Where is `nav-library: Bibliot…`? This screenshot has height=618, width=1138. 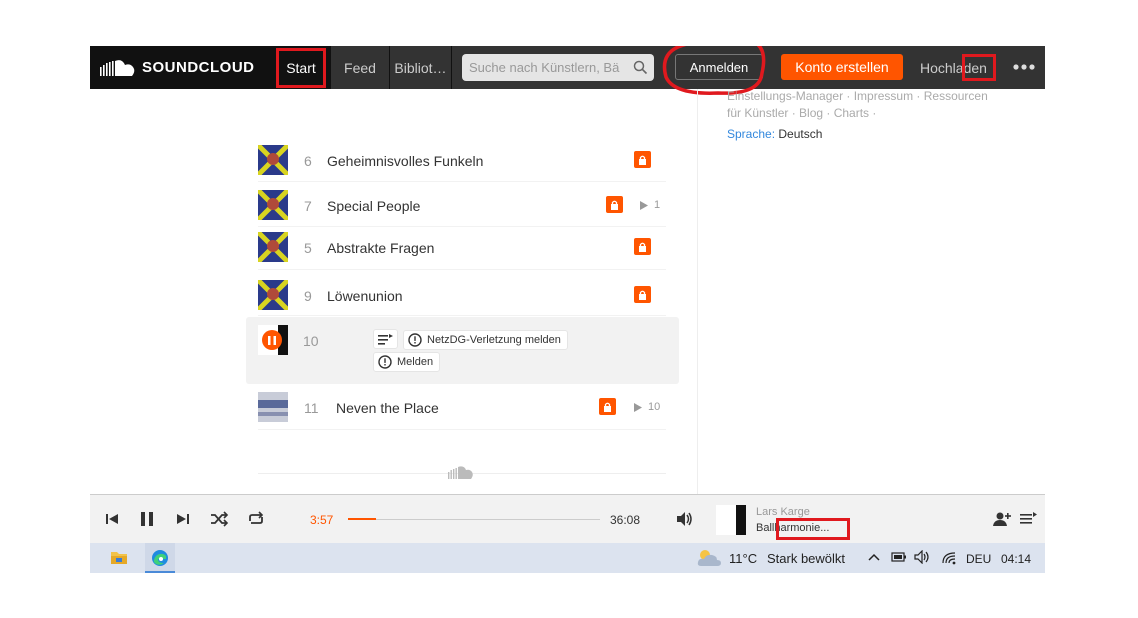 nav-library: Bibliot… is located at coordinates (421, 67).